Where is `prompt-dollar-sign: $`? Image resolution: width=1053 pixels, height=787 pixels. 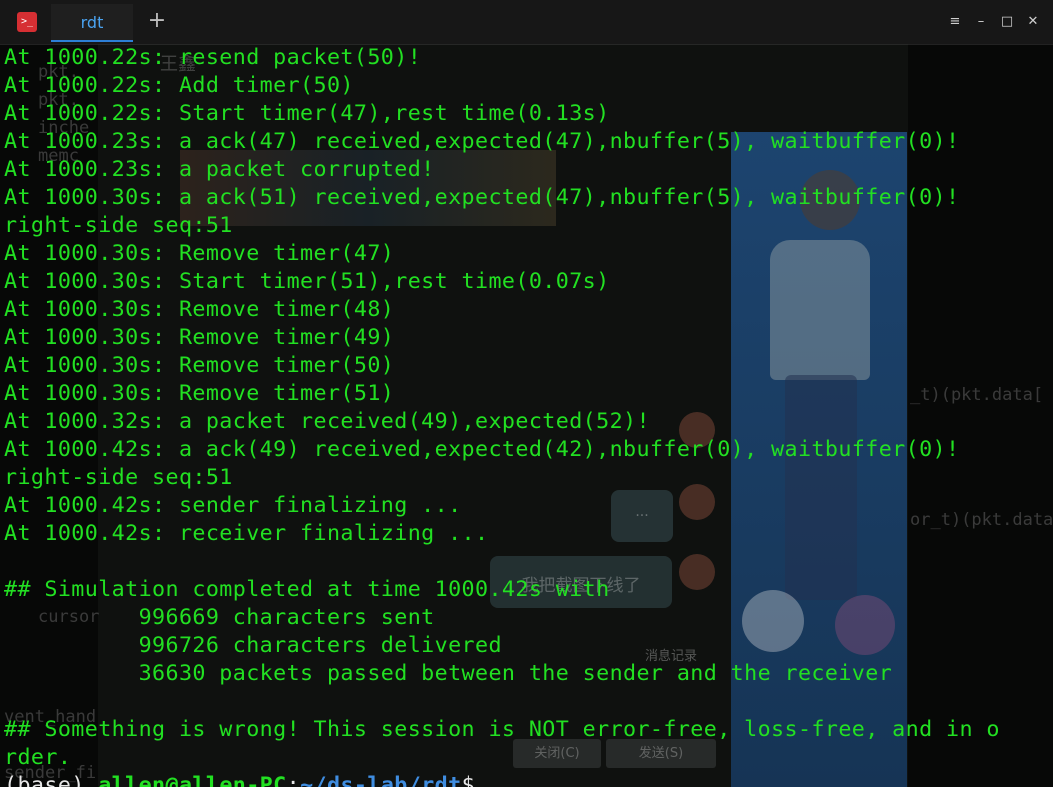 prompt-dollar-sign: $ is located at coordinates (475, 780).